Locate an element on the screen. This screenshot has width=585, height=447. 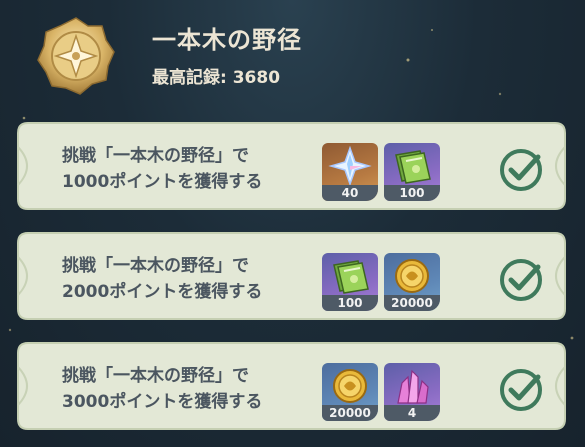
task-description: 挑戦「一本木の野径」で 1000ポイントを獲得する is located at coordinates (162, 169).